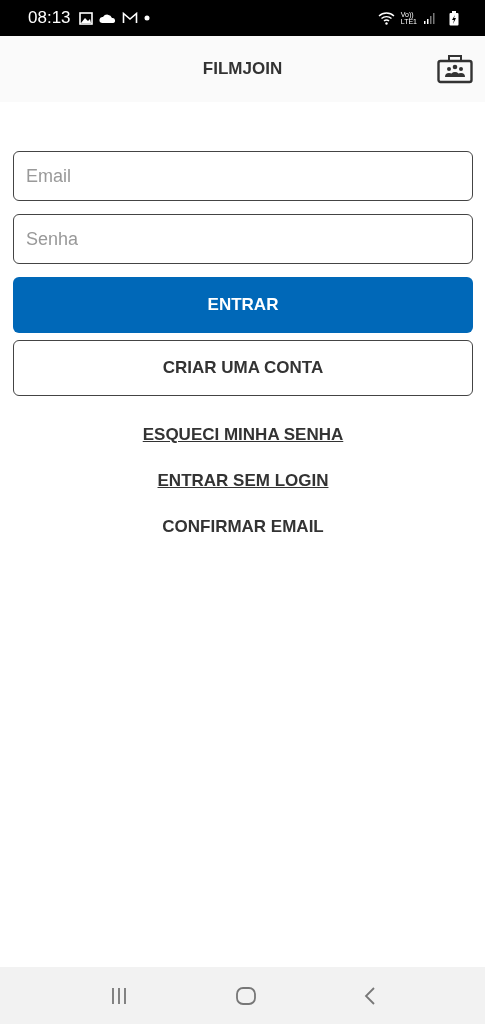  I want to click on mail-icon, so click(129, 18).